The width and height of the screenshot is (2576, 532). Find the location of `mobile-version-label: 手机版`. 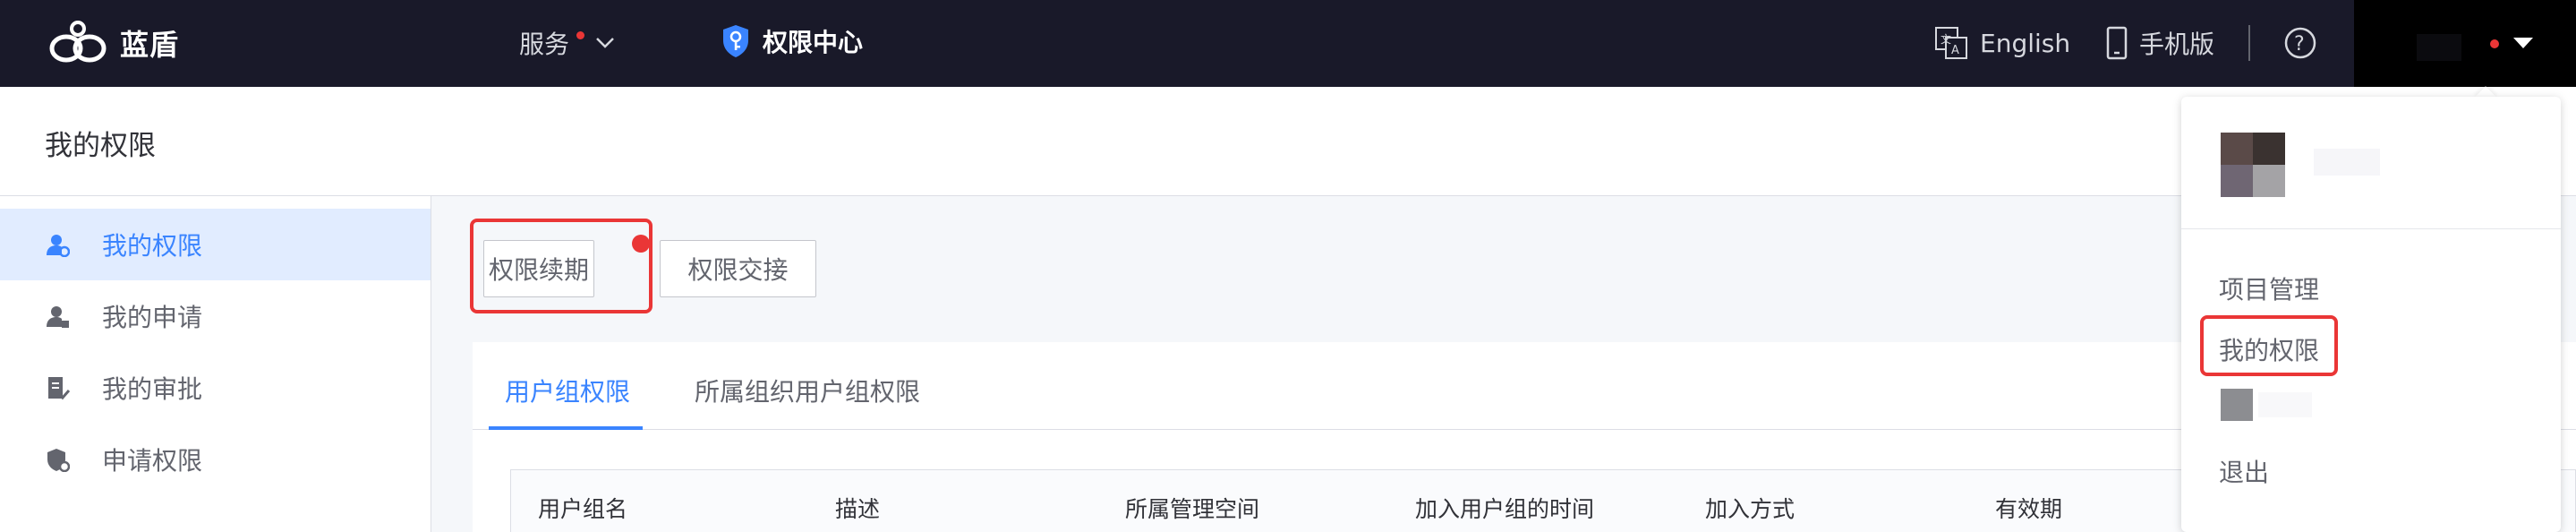

mobile-version-label: 手机版 is located at coordinates (2177, 45).